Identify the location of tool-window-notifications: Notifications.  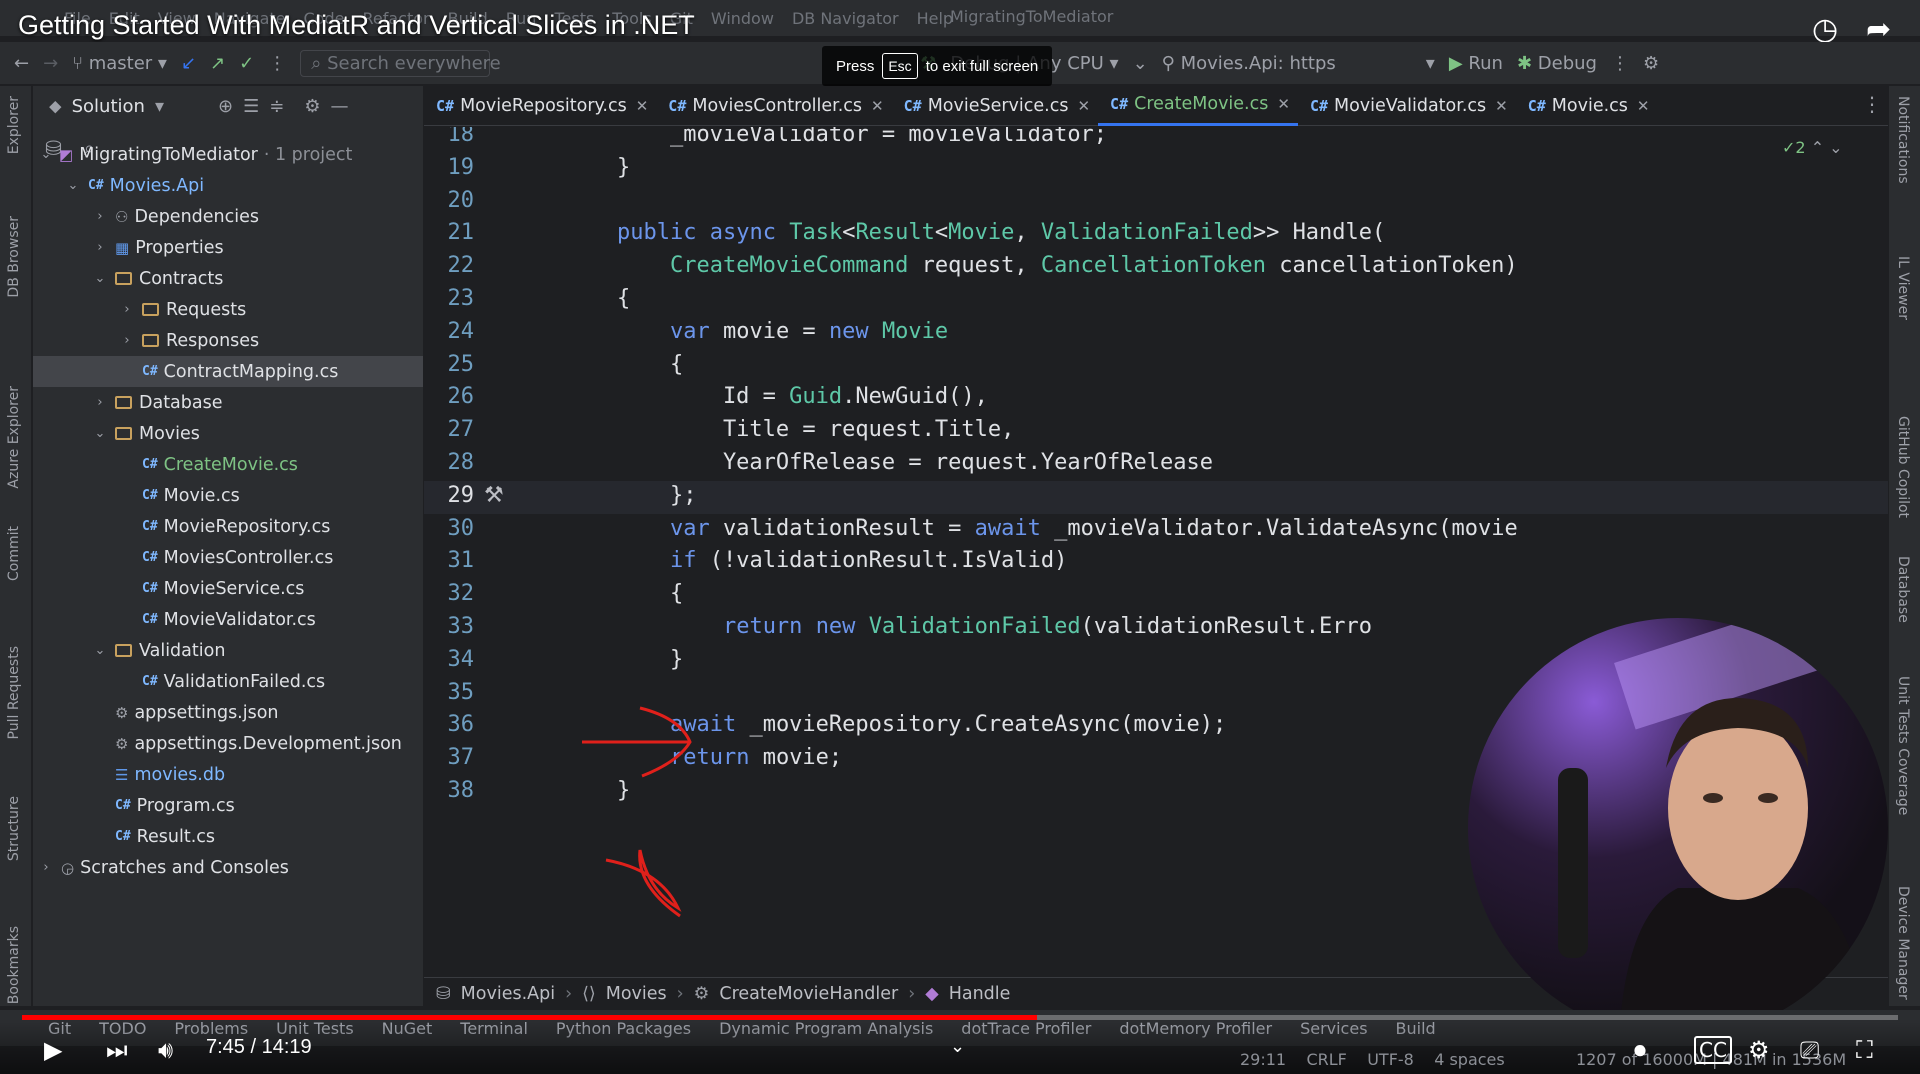
(1903, 140).